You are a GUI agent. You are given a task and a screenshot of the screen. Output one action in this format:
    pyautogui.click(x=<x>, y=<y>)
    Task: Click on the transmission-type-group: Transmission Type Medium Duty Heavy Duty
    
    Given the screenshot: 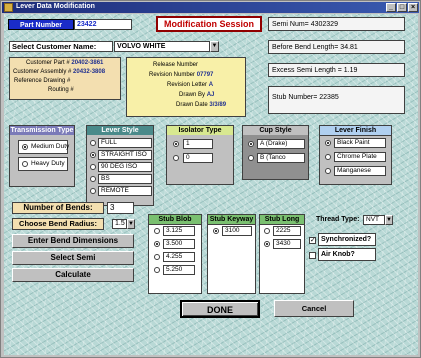 What is the action you would take?
    pyautogui.click(x=42, y=156)
    